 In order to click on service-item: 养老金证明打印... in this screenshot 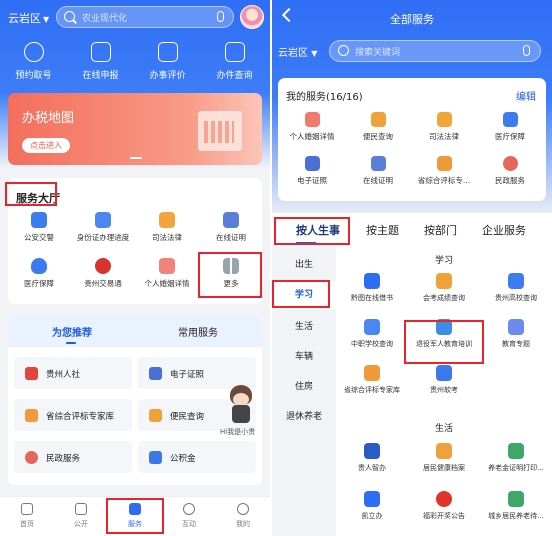, I will do `click(516, 458)`.